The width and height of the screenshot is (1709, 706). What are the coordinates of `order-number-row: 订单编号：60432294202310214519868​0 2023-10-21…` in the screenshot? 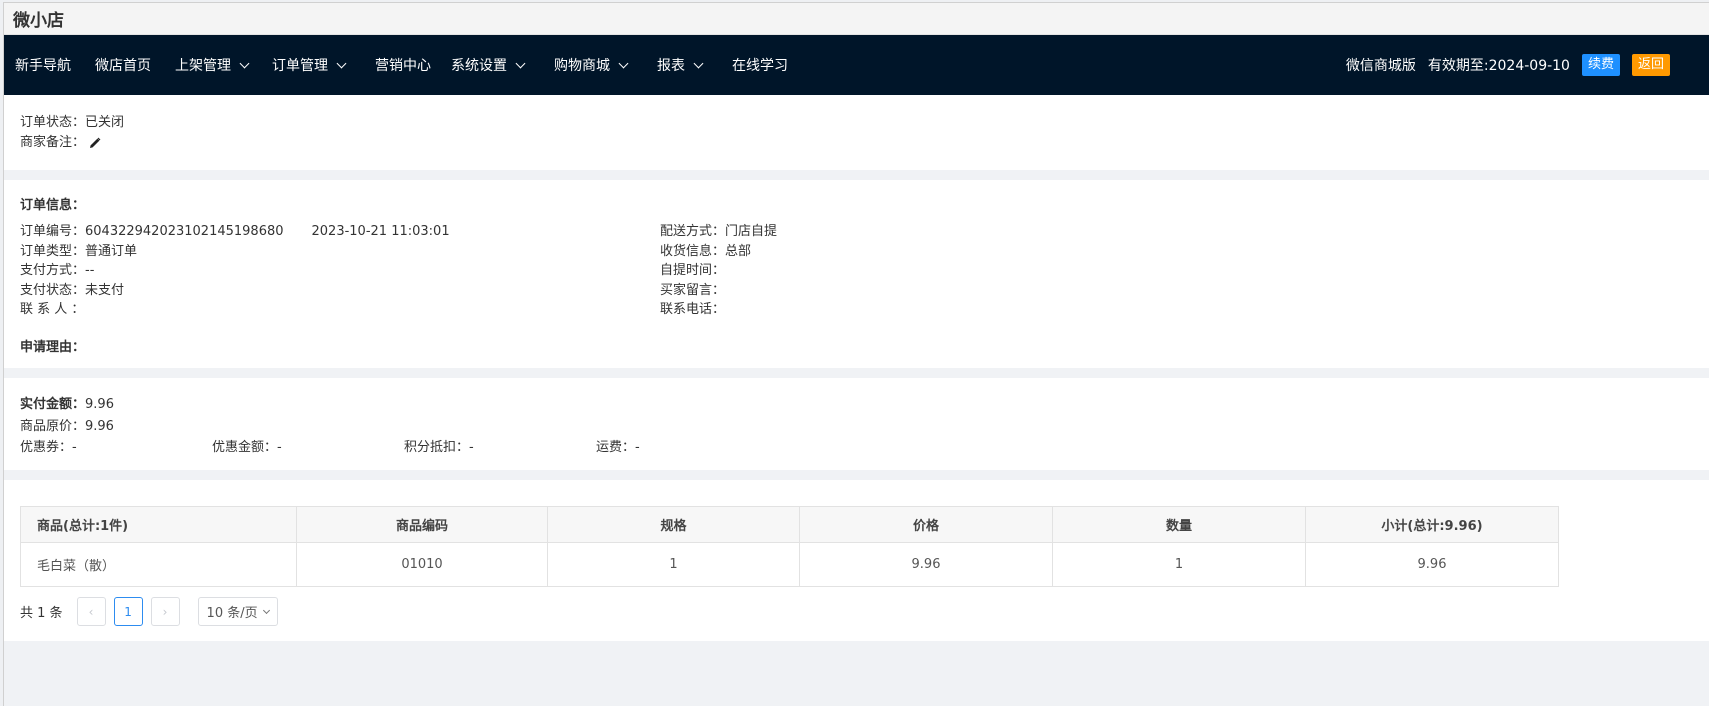 It's located at (340, 232).